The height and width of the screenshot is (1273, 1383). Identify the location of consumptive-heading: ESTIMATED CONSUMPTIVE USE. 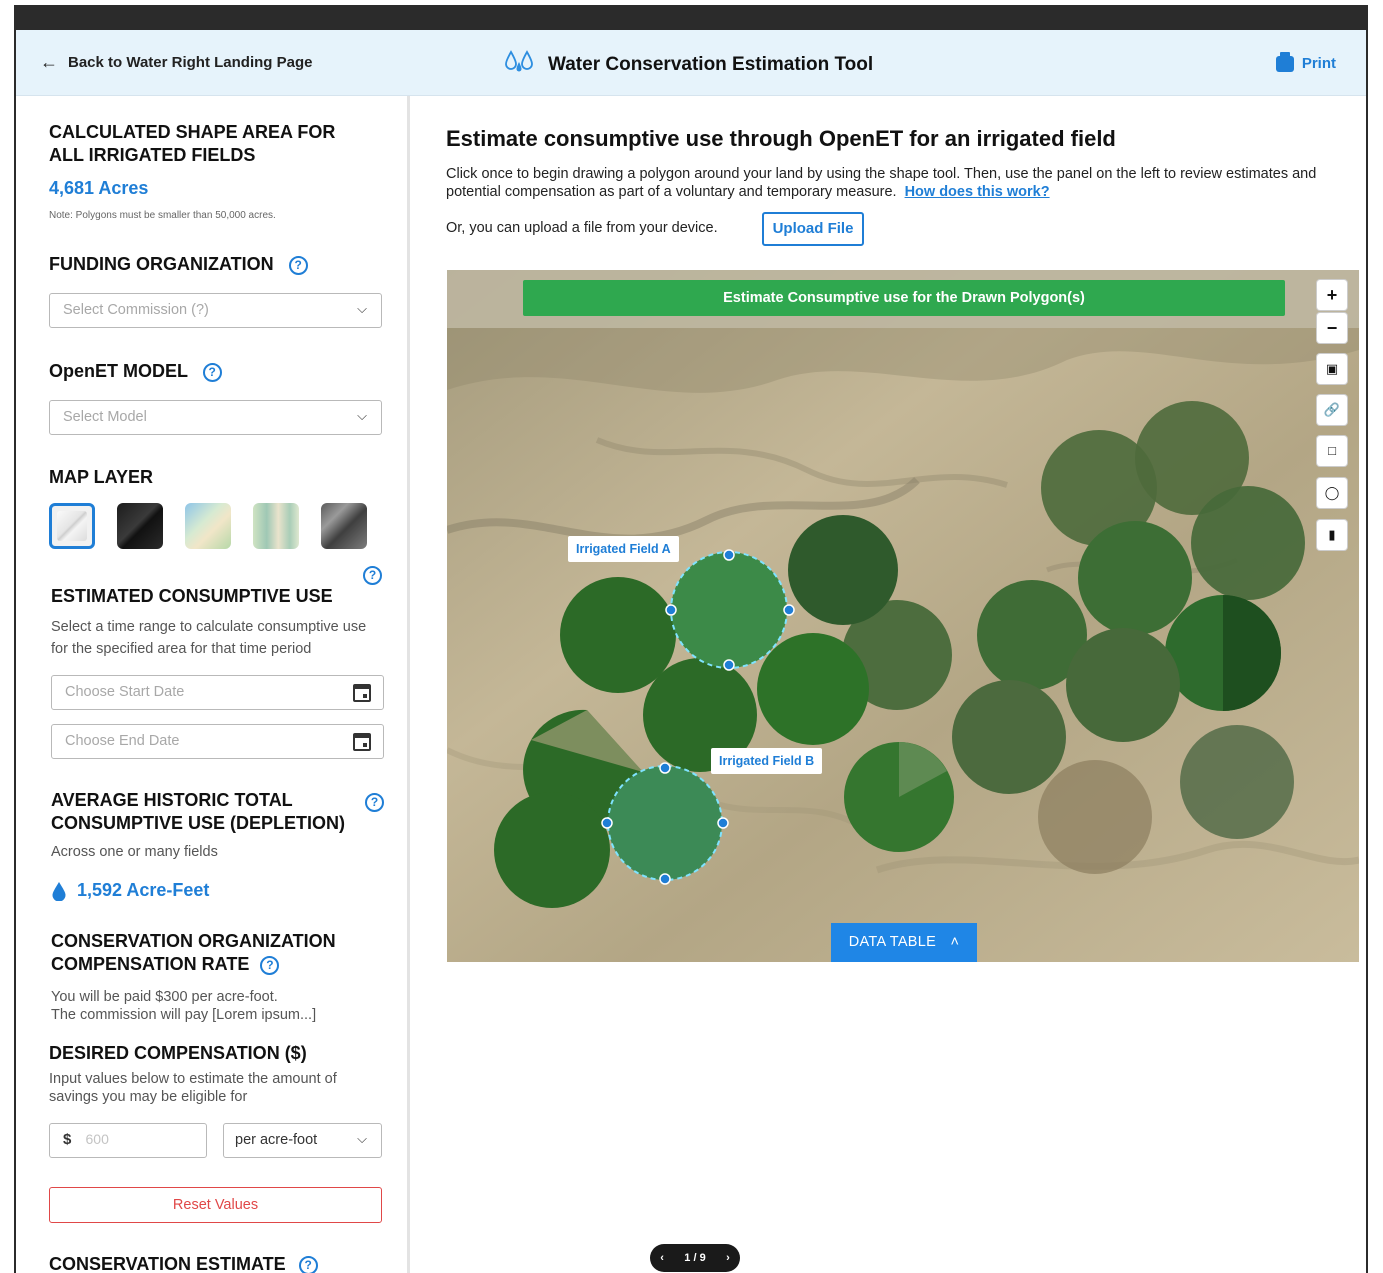
(192, 596).